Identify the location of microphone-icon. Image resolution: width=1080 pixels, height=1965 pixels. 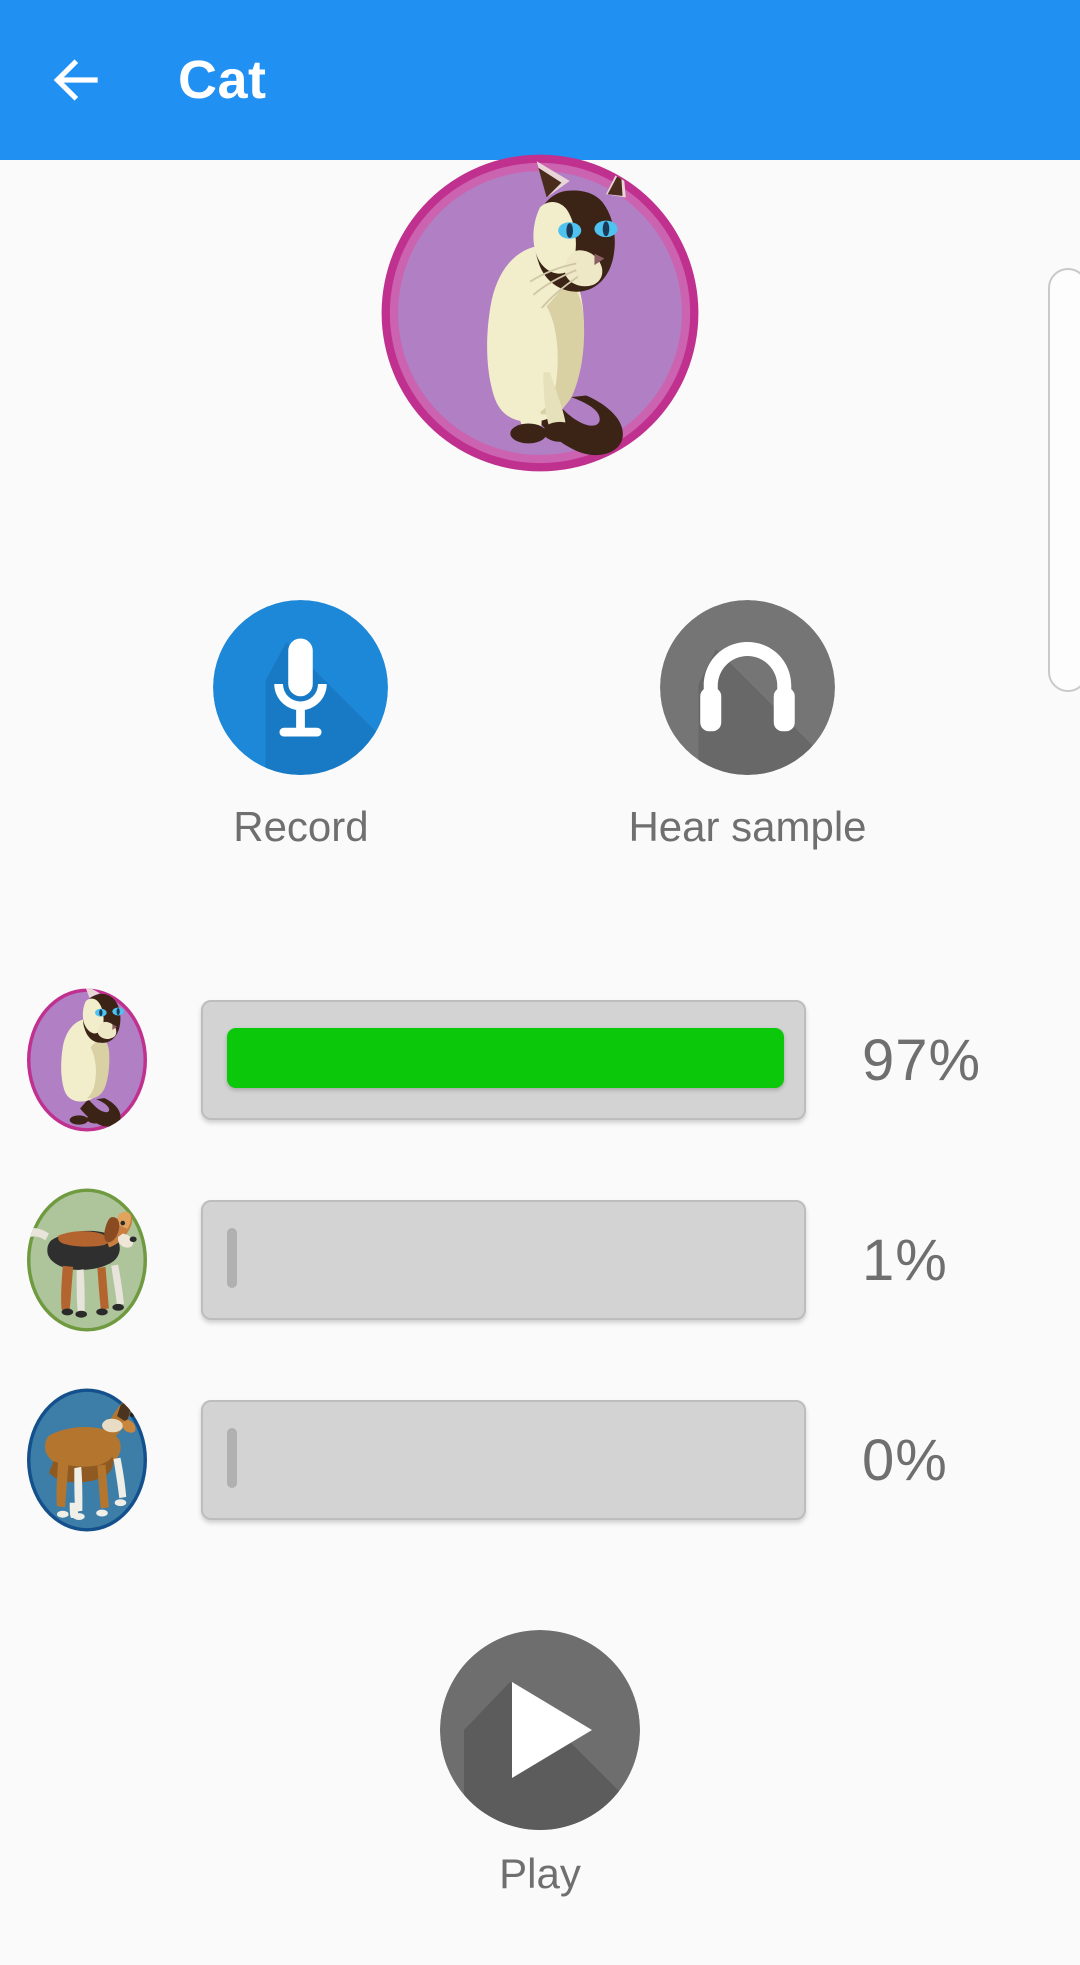
(301, 687).